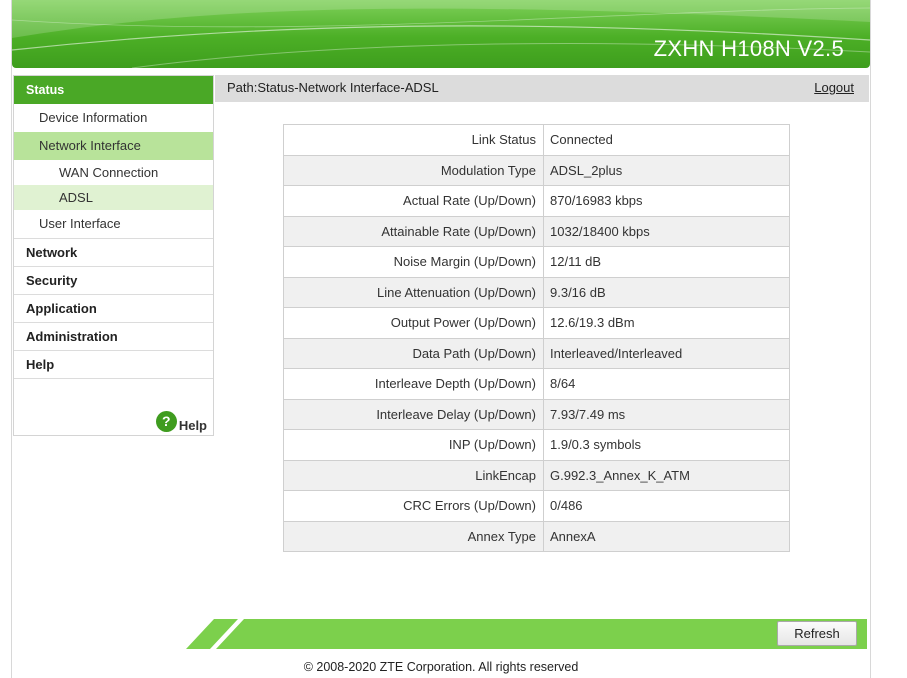 The image size is (907, 678). Describe the element at coordinates (113, 309) in the screenshot. I see `sidebar-item-application: Application` at that location.